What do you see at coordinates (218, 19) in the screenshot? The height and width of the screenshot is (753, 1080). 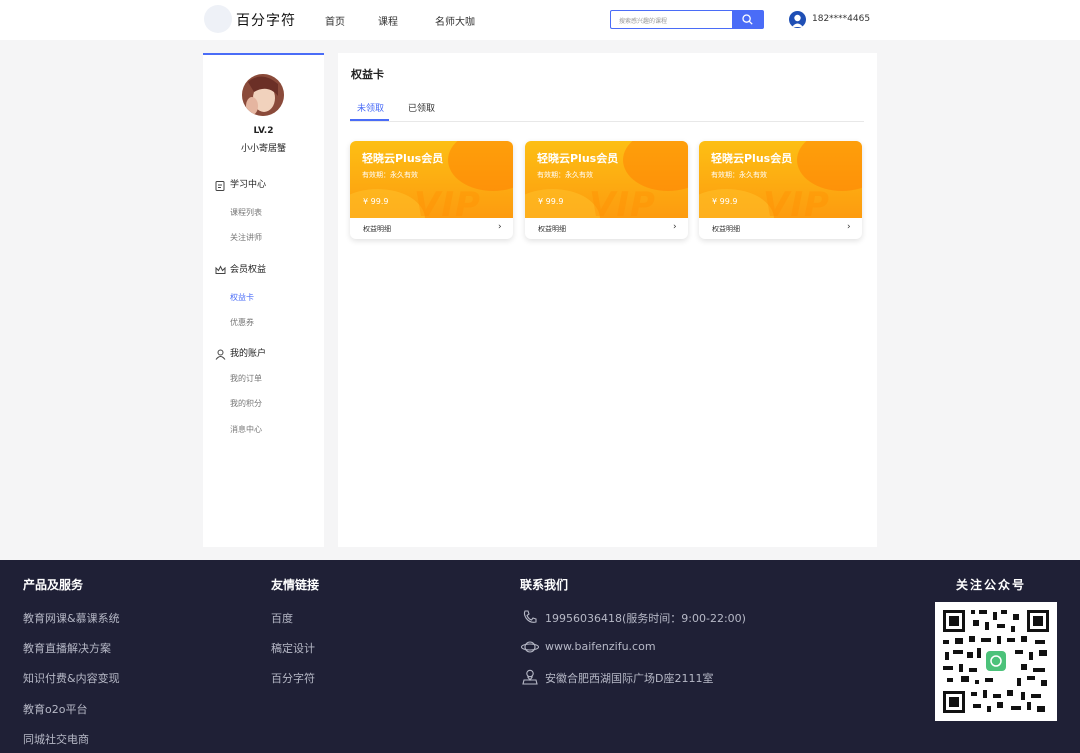 I see `logo-icon` at bounding box center [218, 19].